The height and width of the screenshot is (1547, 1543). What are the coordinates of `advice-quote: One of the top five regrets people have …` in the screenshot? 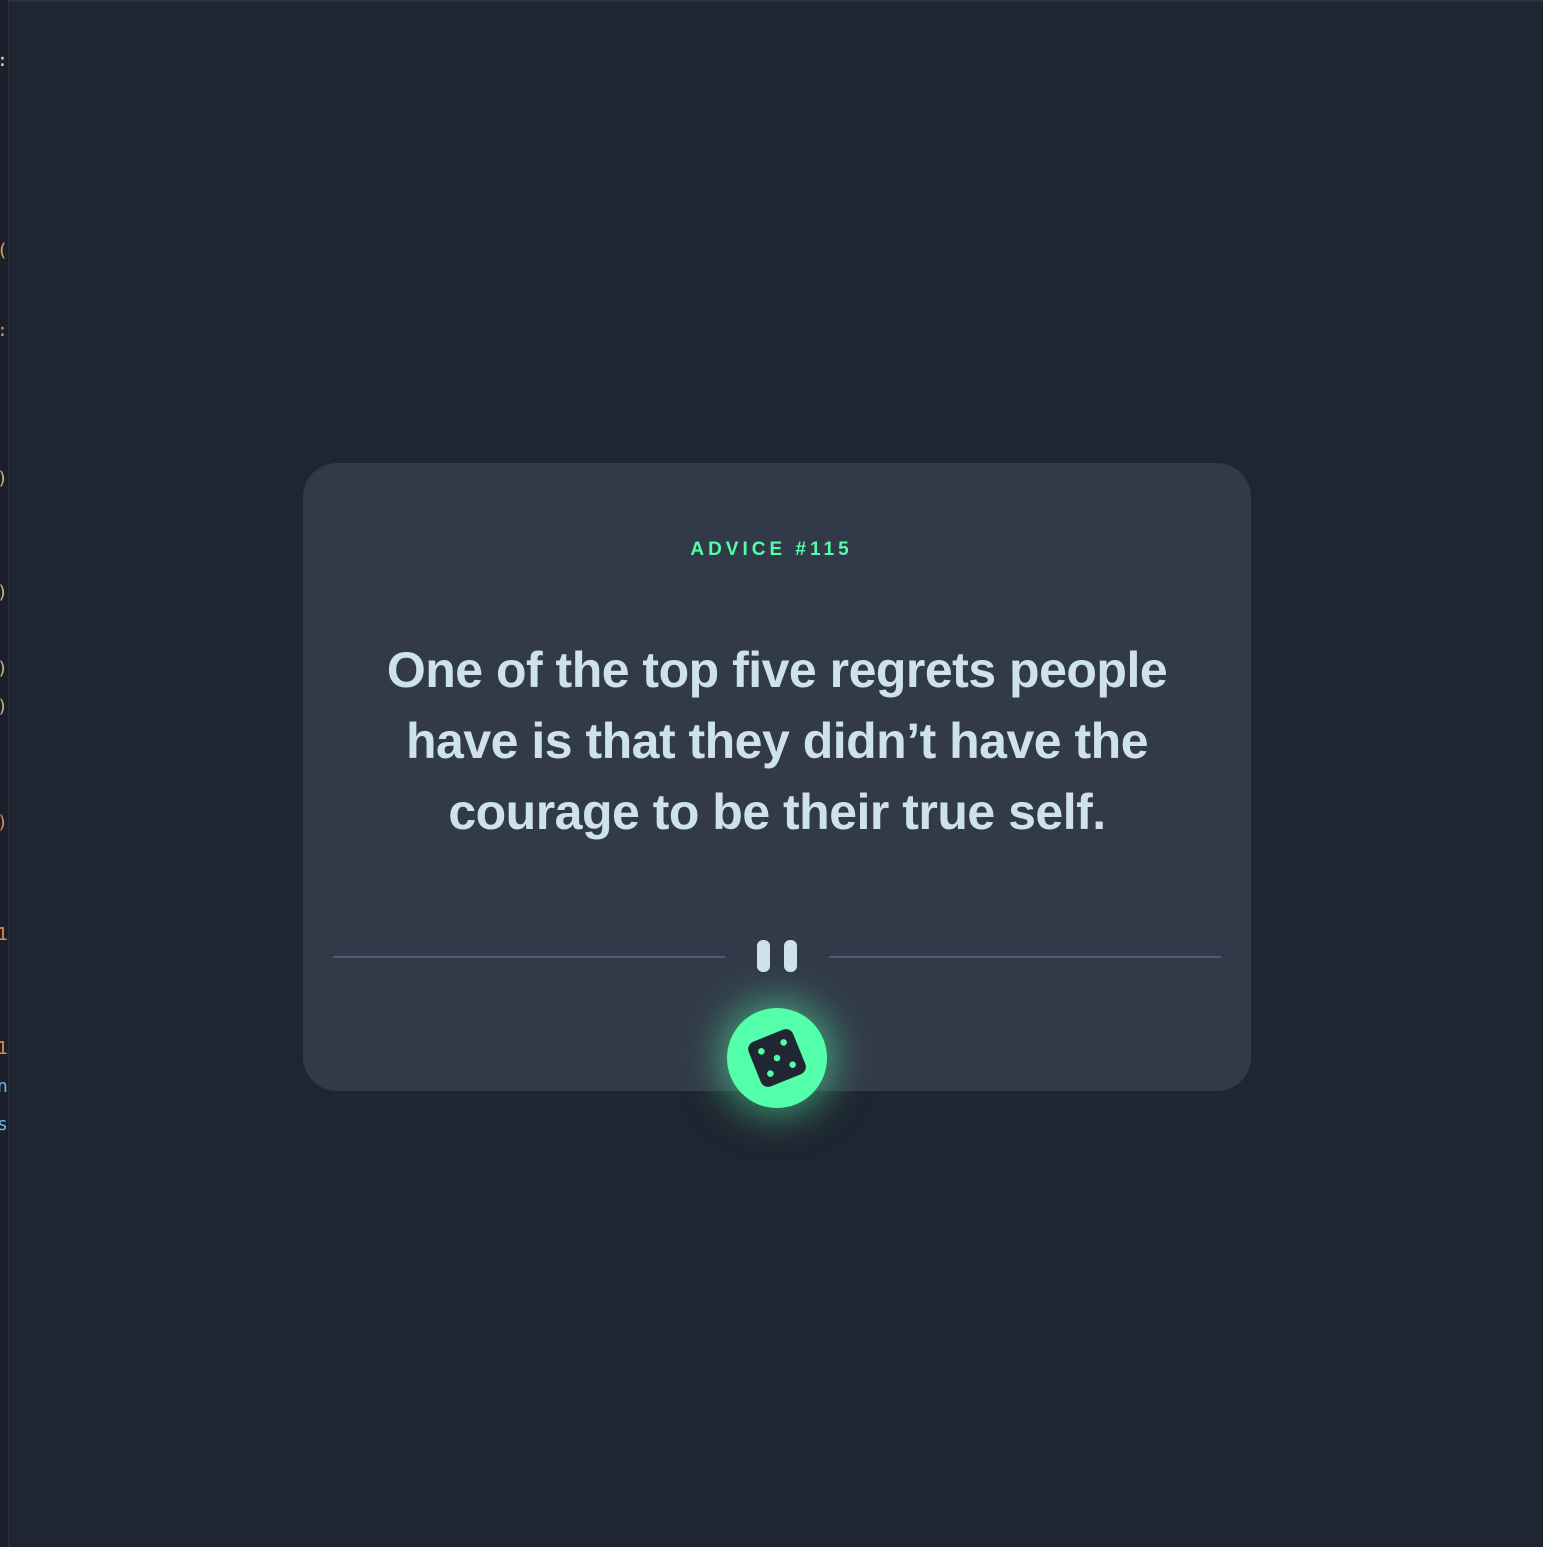 It's located at (777, 741).